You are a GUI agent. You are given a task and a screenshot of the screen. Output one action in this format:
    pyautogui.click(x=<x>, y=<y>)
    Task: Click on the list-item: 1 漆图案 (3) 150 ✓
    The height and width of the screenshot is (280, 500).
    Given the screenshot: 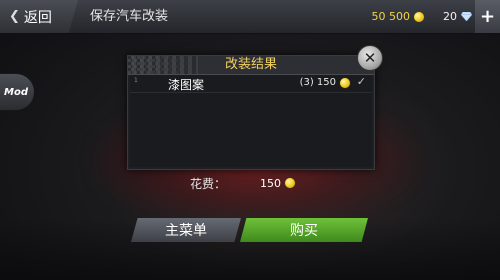 What is the action you would take?
    pyautogui.click(x=251, y=84)
    